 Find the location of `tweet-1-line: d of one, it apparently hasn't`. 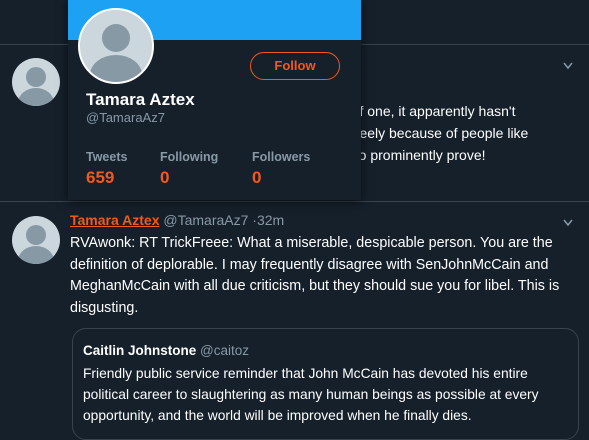

tweet-1-line: d of one, it apparently hasn't is located at coordinates (428, 111).